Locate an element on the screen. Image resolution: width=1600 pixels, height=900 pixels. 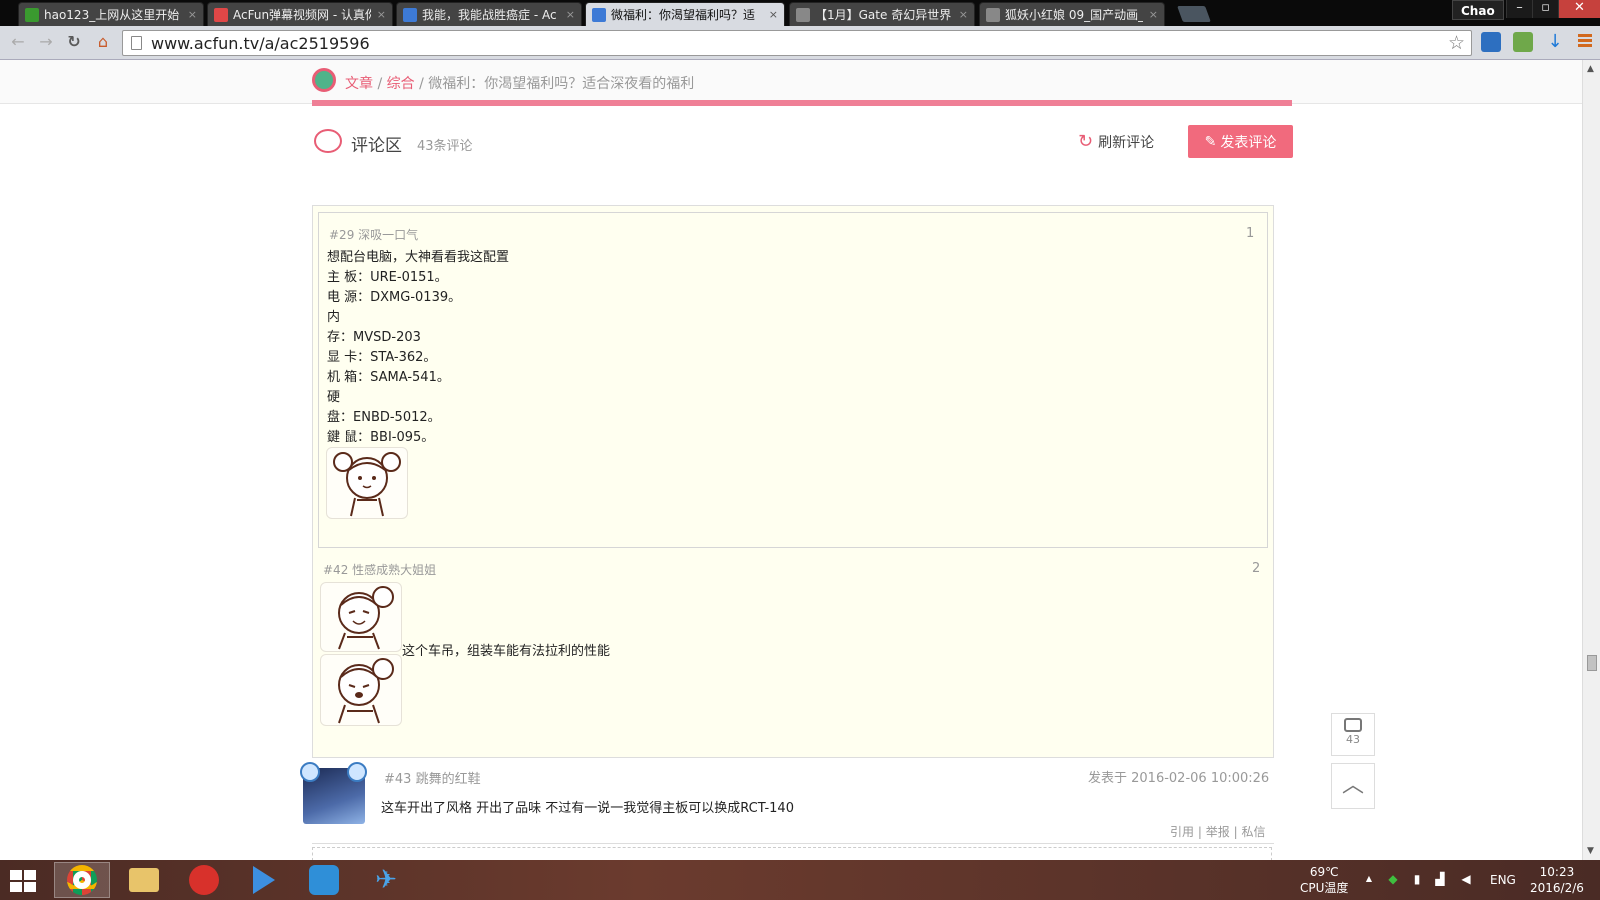
quote-1-line: 电 源：DXMG-0139。 is located at coordinates (394, 297).